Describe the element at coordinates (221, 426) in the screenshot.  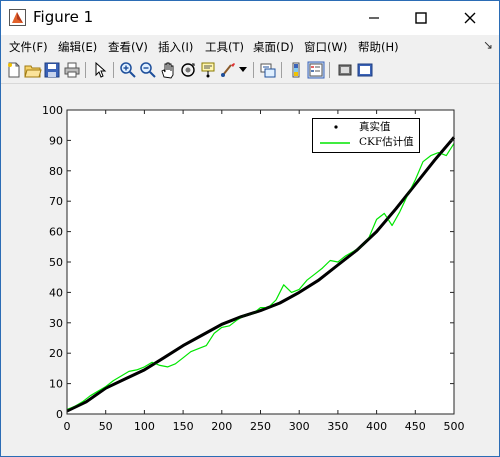
I see `x-tick-label: 200` at that location.